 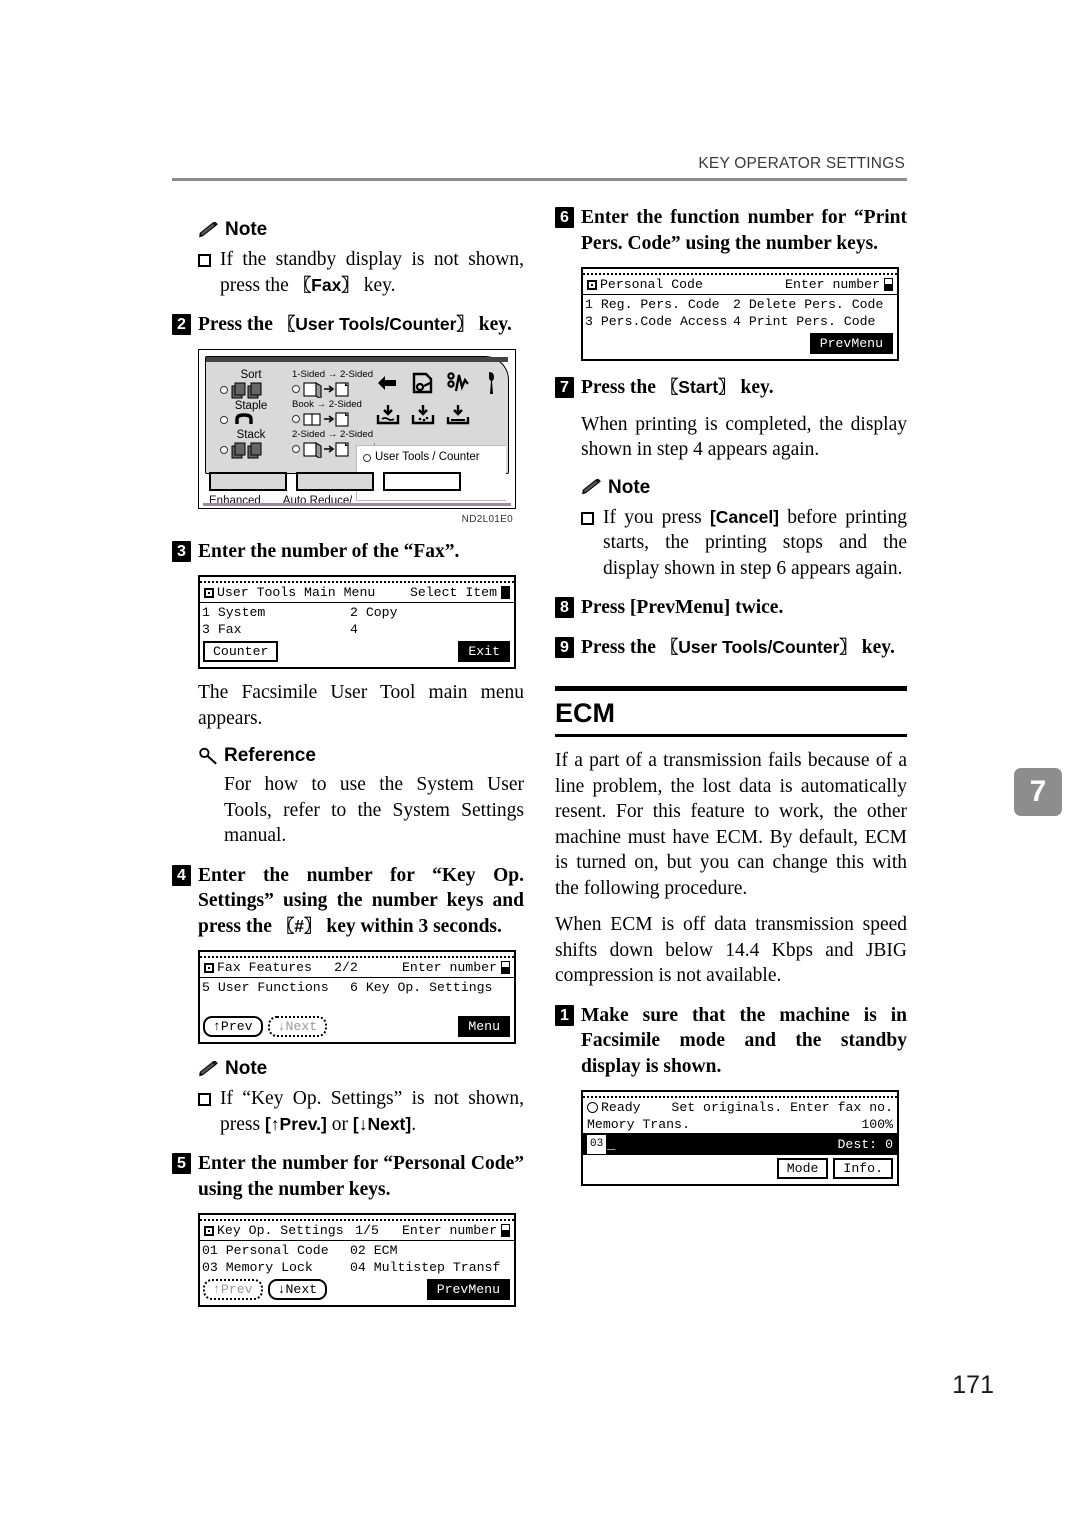 I want to click on lcd-titlebar: User Tools Main Menu Select Item, so click(x=357, y=592).